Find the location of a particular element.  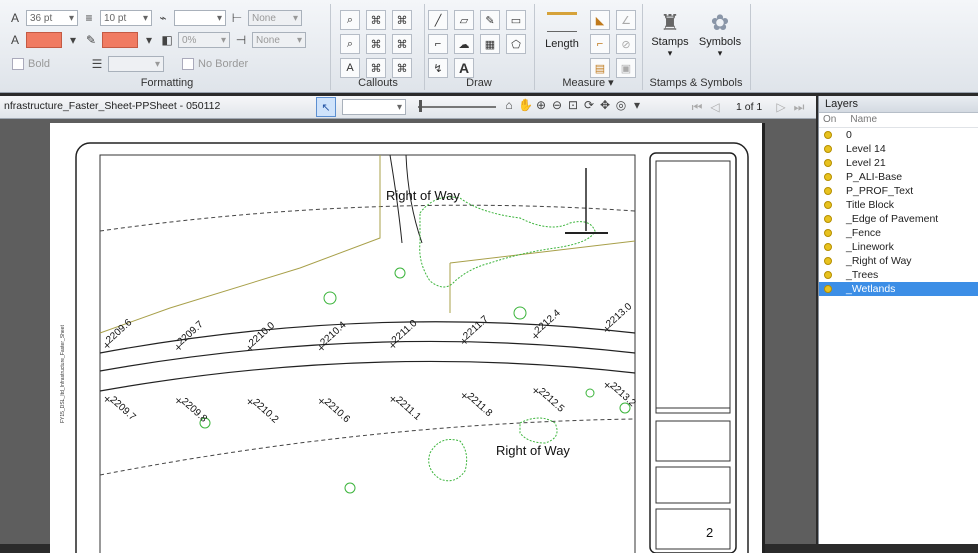

no-border-checkbox is located at coordinates (188, 64).